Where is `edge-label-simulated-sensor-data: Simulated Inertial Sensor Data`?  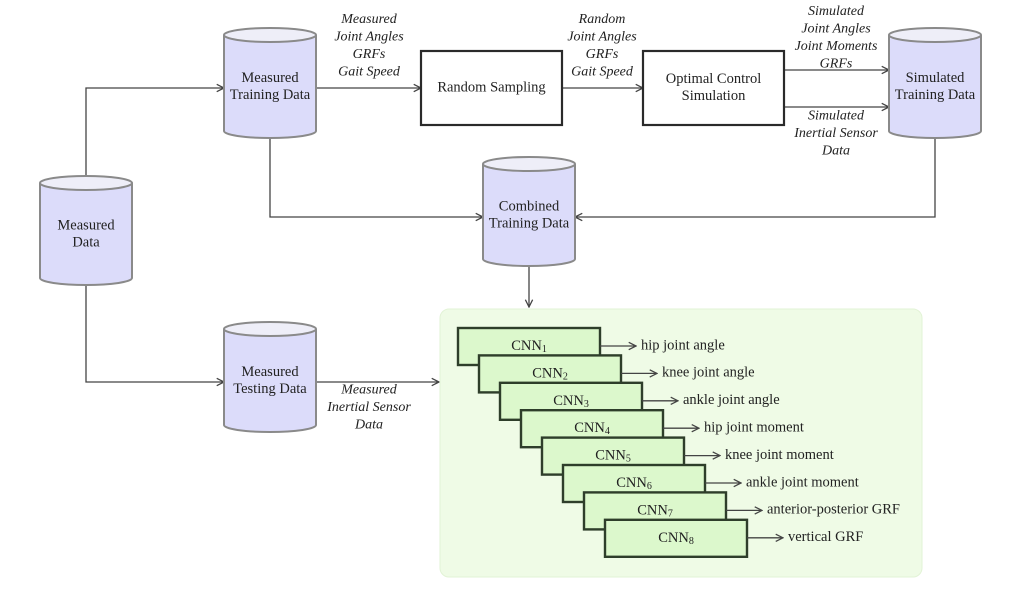
edge-label-simulated-sensor-data: Simulated Inertial Sensor Data is located at coordinates (835, 134).